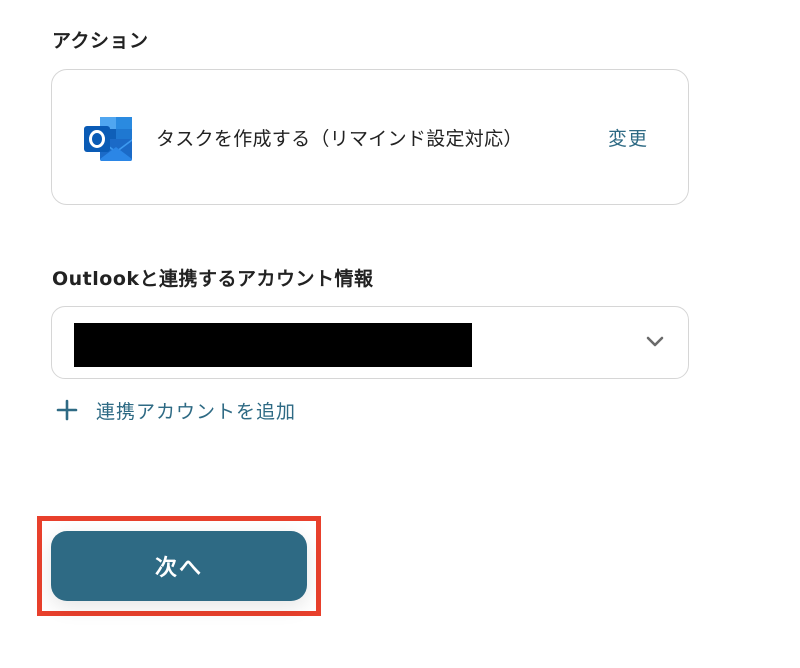 The width and height of the screenshot is (800, 668). I want to click on action-title: タスクを作成する（リマインド設定対応）, so click(339, 139).